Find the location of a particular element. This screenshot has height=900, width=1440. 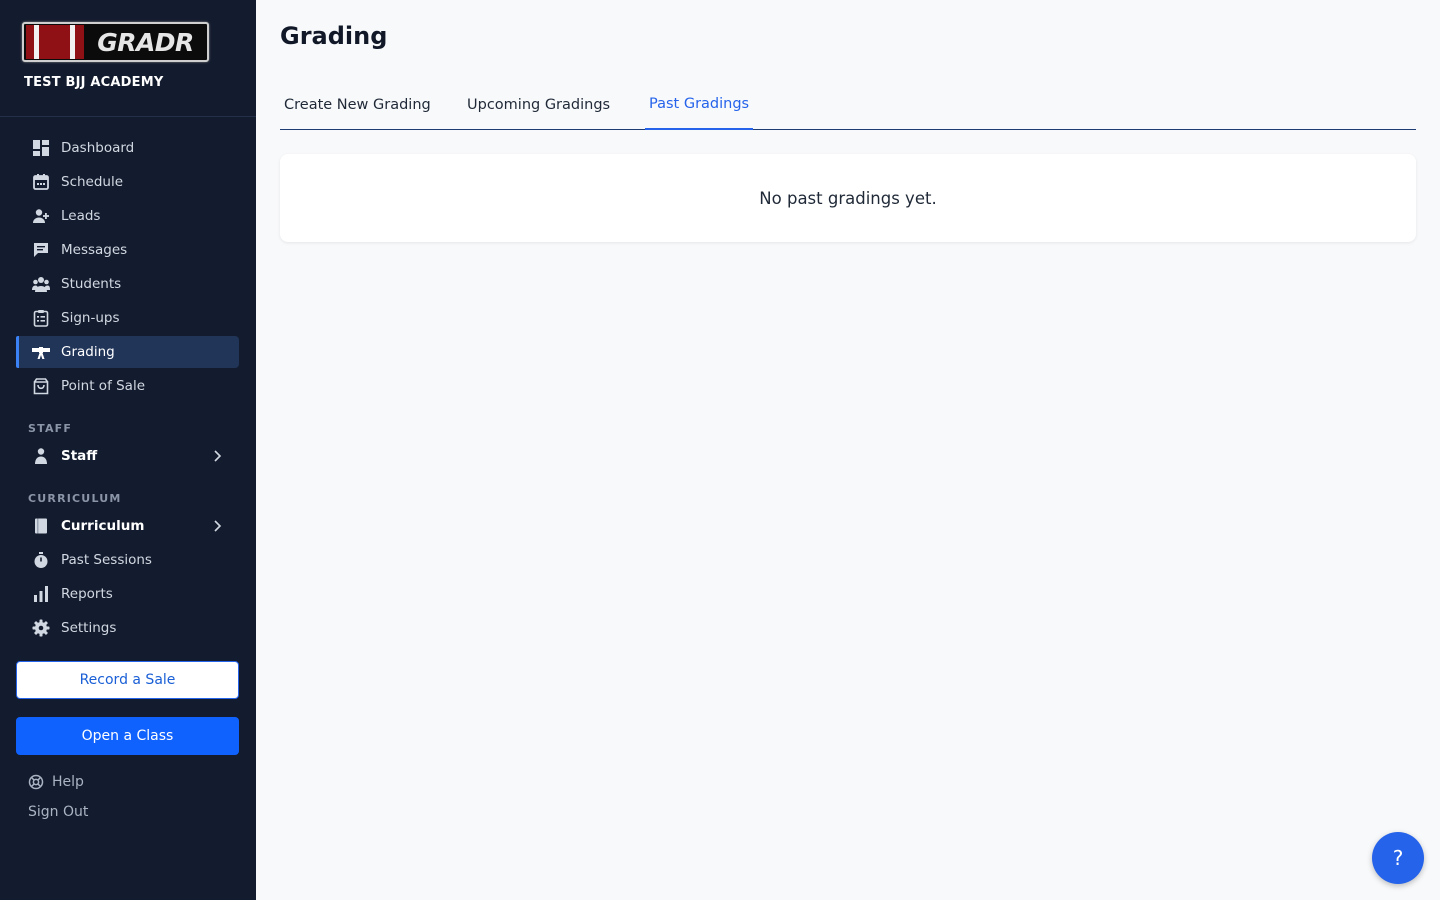

sidebar-item-label: Schedule is located at coordinates (92, 182).